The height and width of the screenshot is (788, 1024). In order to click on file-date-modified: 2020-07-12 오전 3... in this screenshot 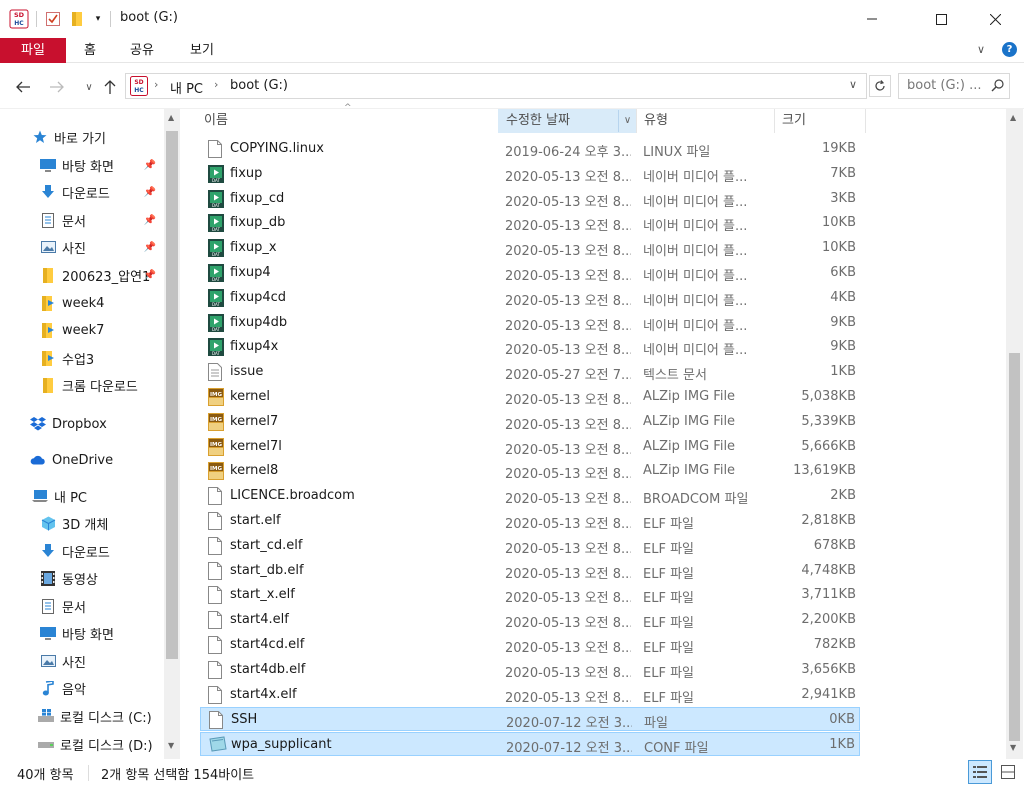, I will do `click(569, 724)`.